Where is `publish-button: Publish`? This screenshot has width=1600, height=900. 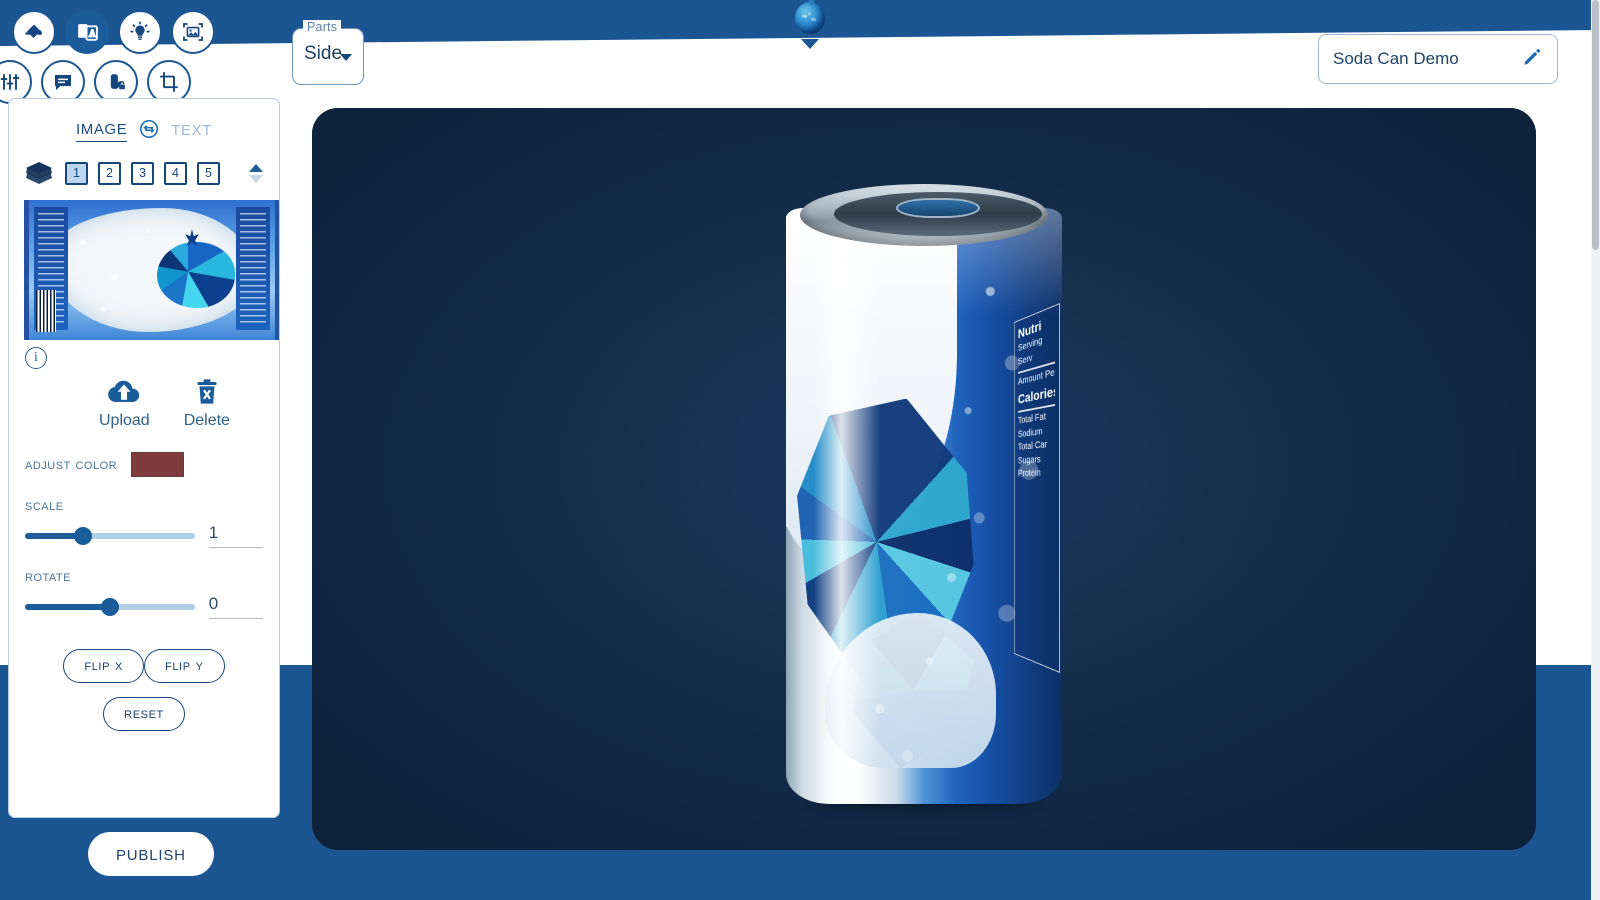
publish-button: Publish is located at coordinates (151, 854).